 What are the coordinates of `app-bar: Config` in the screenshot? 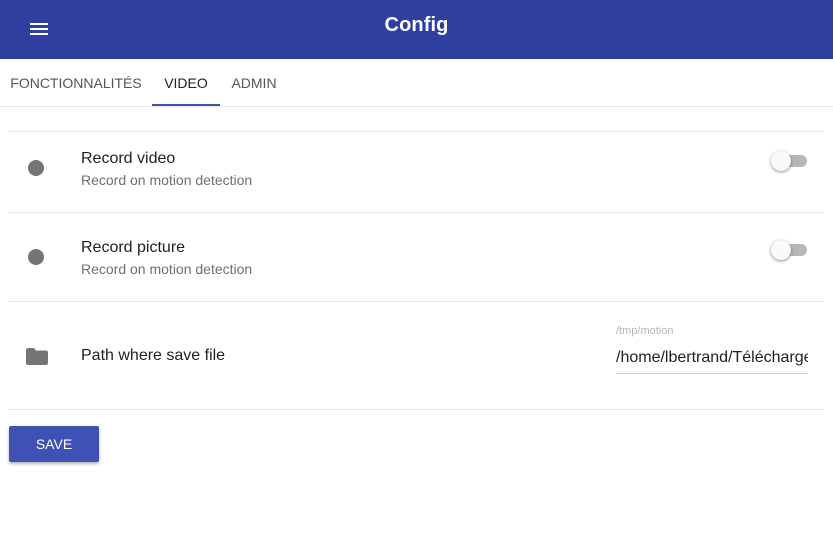 It's located at (416, 29).